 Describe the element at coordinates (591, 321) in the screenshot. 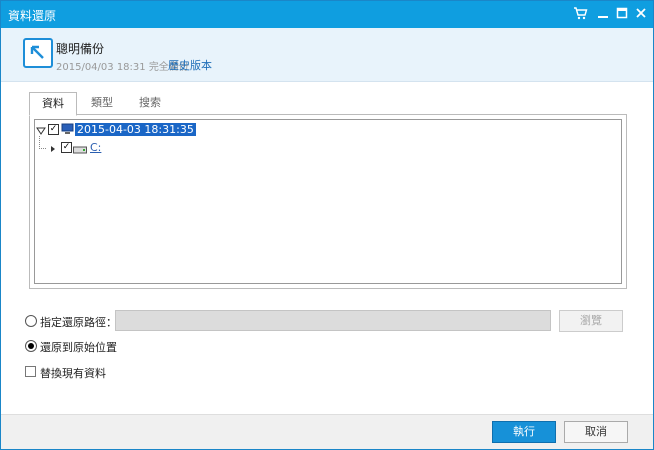

I see `browse-button: 瀏覽` at that location.